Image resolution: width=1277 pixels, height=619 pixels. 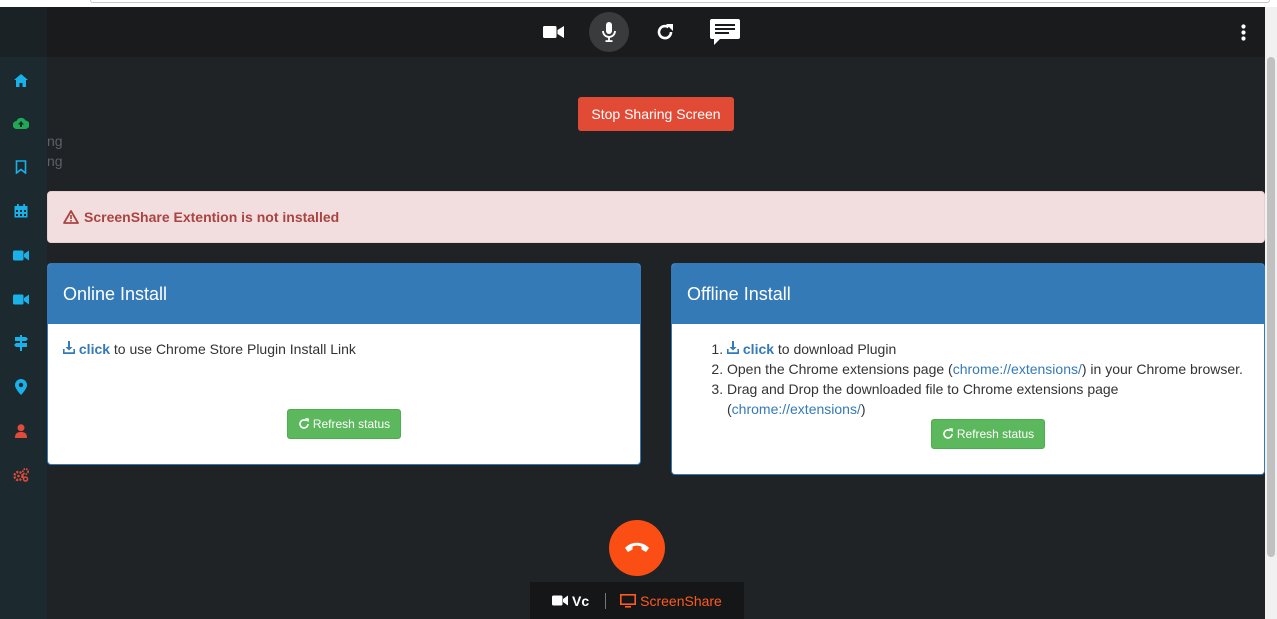 What do you see at coordinates (988, 349) in the screenshot?
I see `list-item: click to download Plugin` at bounding box center [988, 349].